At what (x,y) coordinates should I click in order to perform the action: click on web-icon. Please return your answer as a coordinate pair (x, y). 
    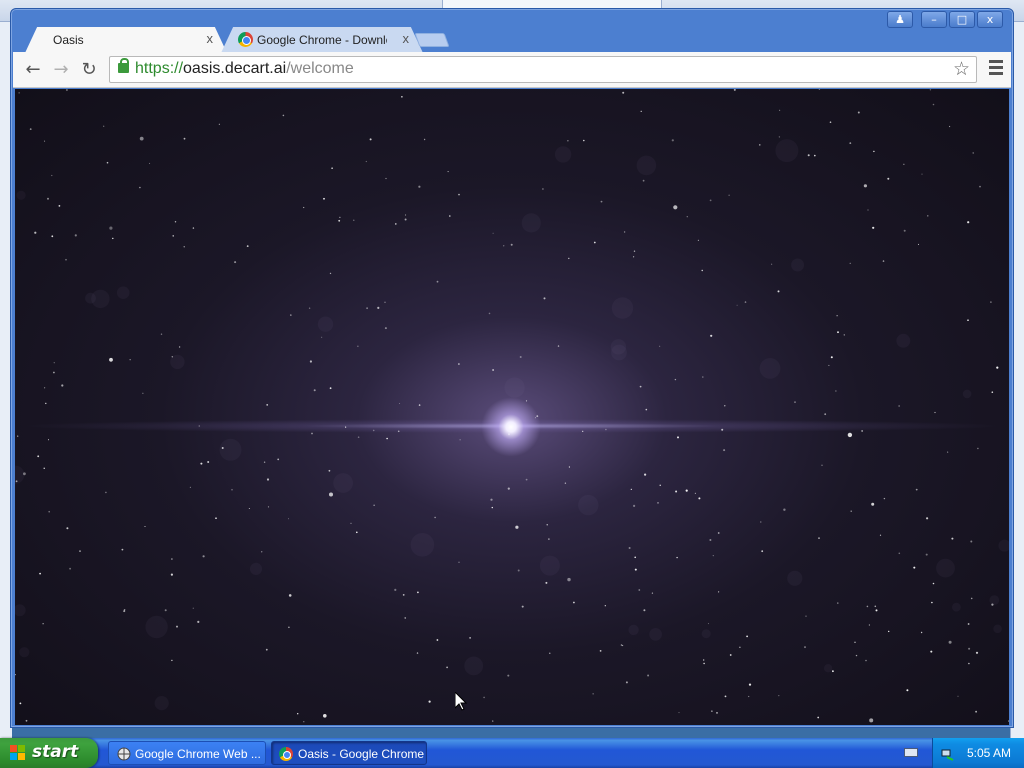
    Looking at the image, I should click on (124, 754).